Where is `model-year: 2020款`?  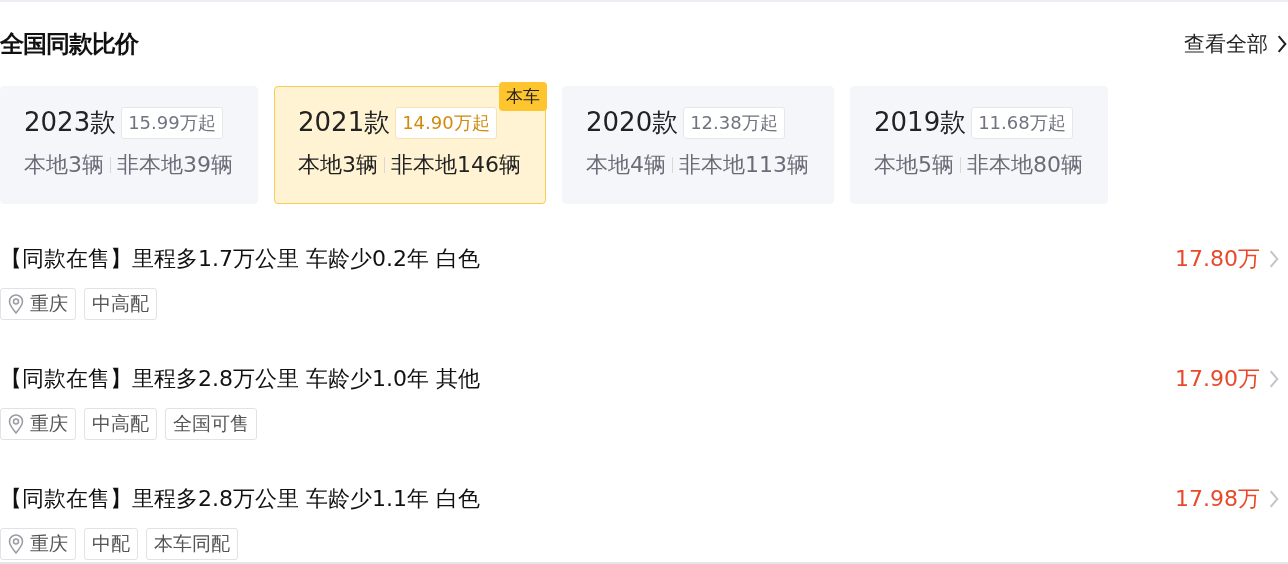
model-year: 2020款 is located at coordinates (632, 122).